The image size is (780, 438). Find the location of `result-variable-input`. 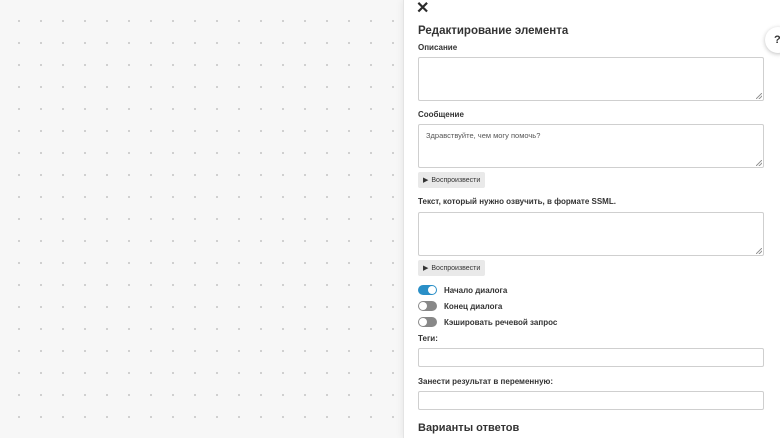

result-variable-input is located at coordinates (591, 400).